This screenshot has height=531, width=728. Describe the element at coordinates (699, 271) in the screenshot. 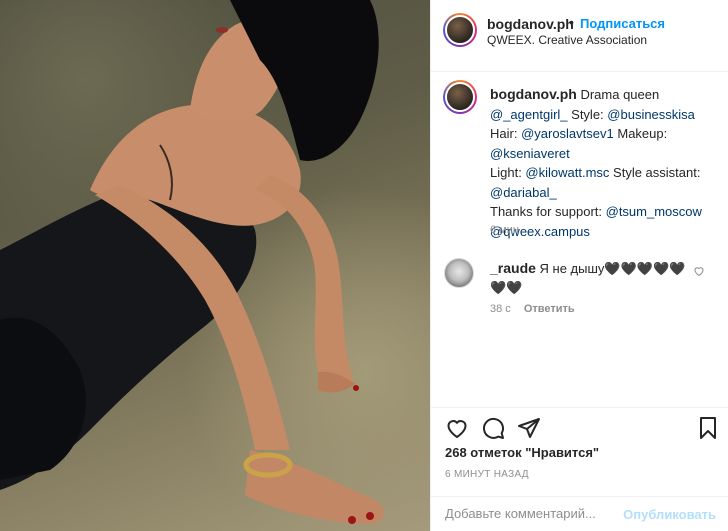

I see `comment-like-heart-icon` at that location.